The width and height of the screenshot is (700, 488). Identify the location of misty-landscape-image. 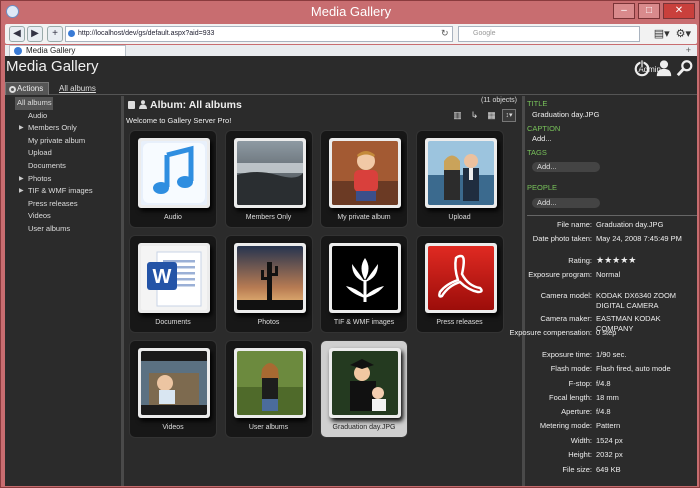
(269, 173).